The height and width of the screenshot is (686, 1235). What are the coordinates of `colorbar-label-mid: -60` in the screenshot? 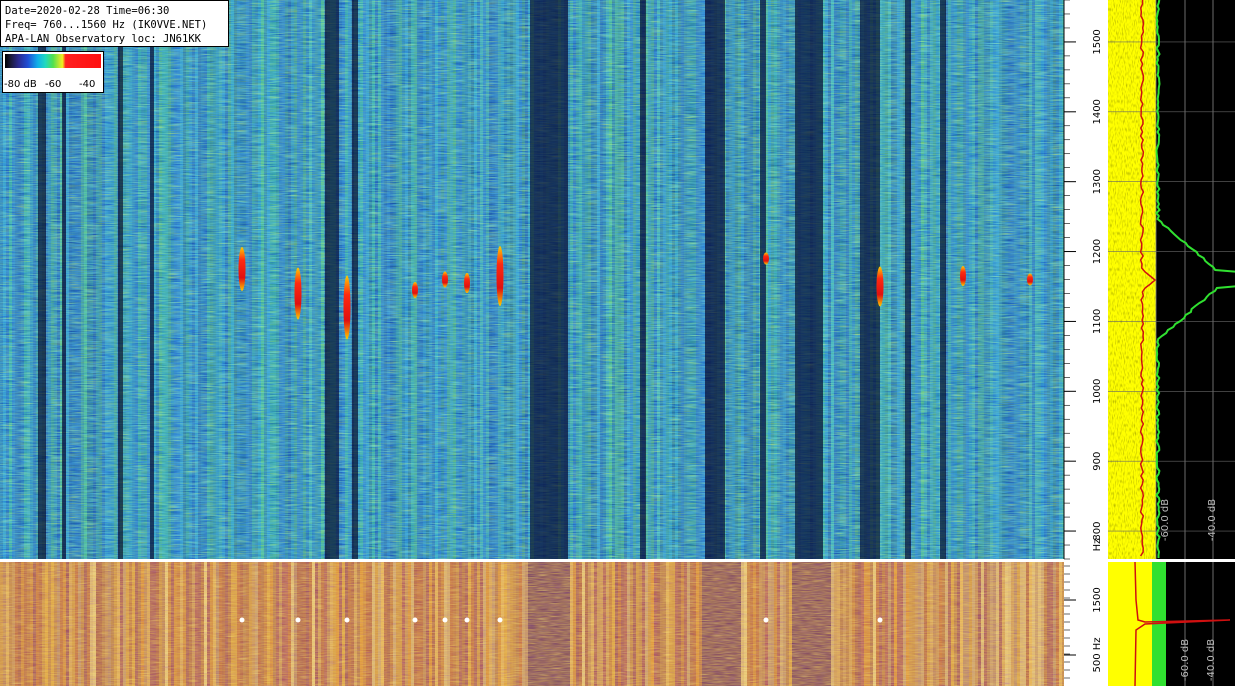 It's located at (53, 84).